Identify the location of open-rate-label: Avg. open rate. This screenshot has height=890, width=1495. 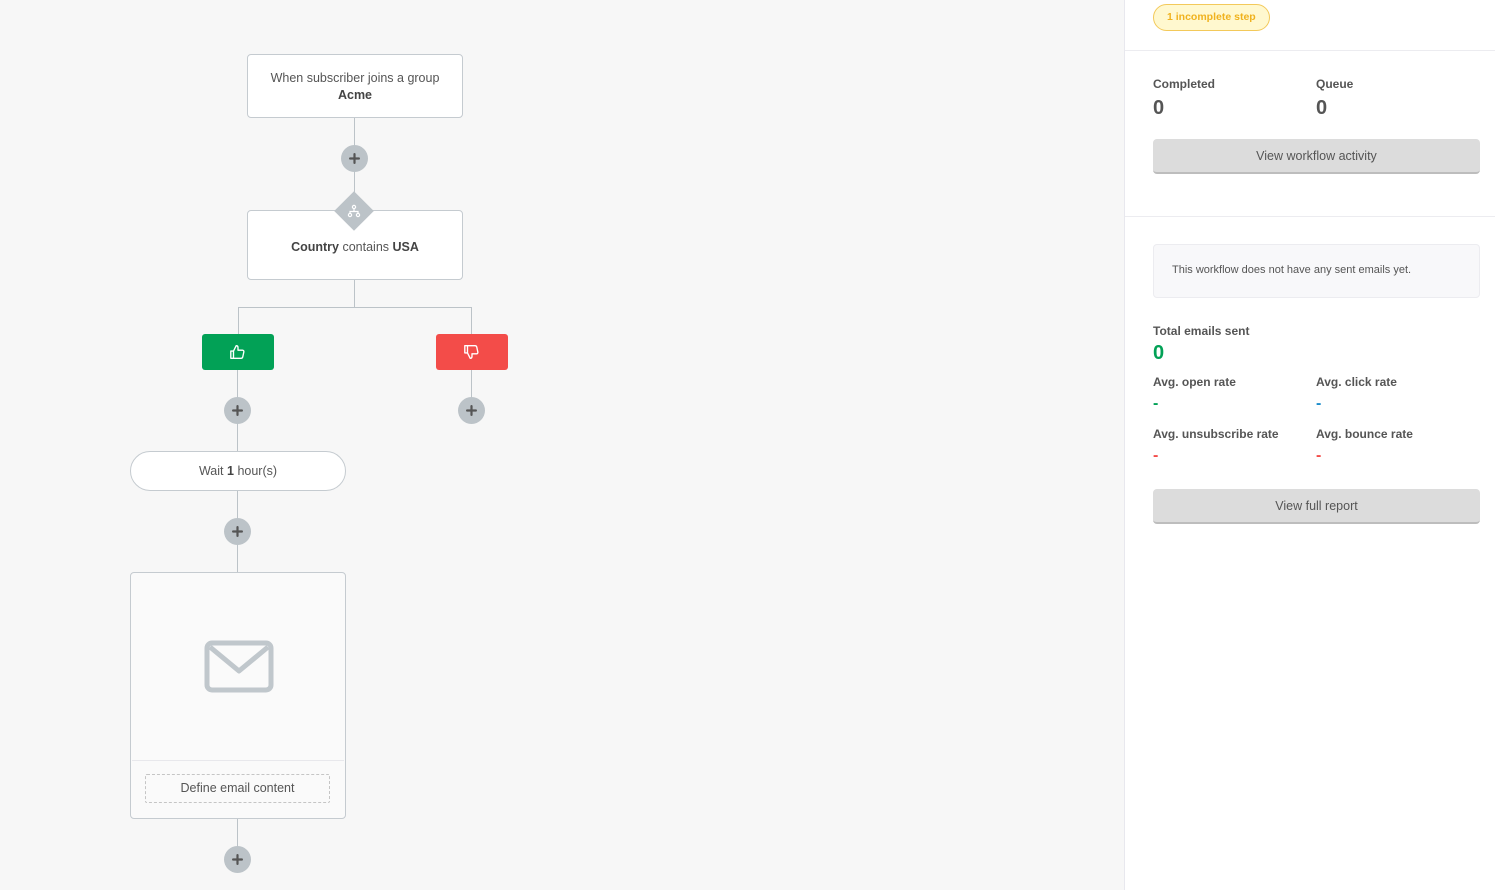
(1194, 382).